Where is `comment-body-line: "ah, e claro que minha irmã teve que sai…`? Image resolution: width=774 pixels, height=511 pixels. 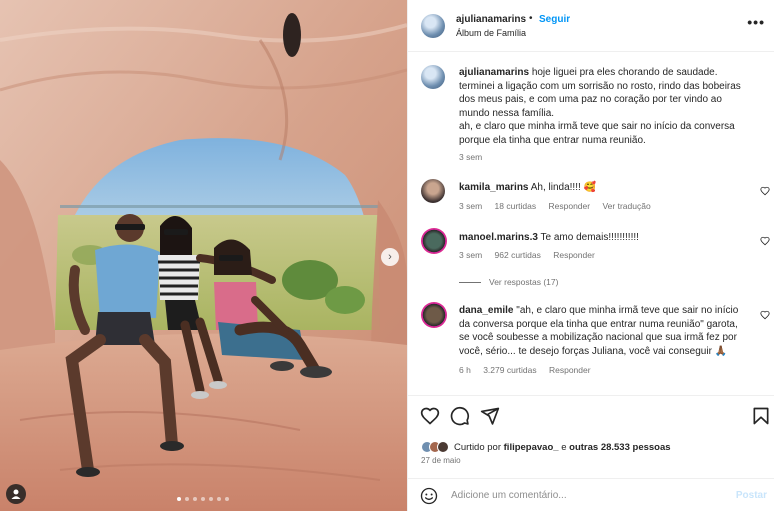
comment-body-line: "ah, e claro que minha irmã teve que sai… is located at coordinates (627, 310).